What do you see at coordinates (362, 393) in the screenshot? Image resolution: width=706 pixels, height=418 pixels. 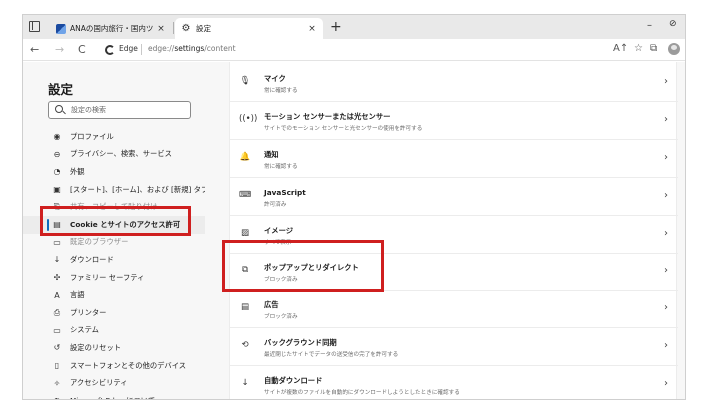 I see `permission-status: サイトが複数のファイルを自動的にダウンロードしようとしたときに確認する` at bounding box center [362, 393].